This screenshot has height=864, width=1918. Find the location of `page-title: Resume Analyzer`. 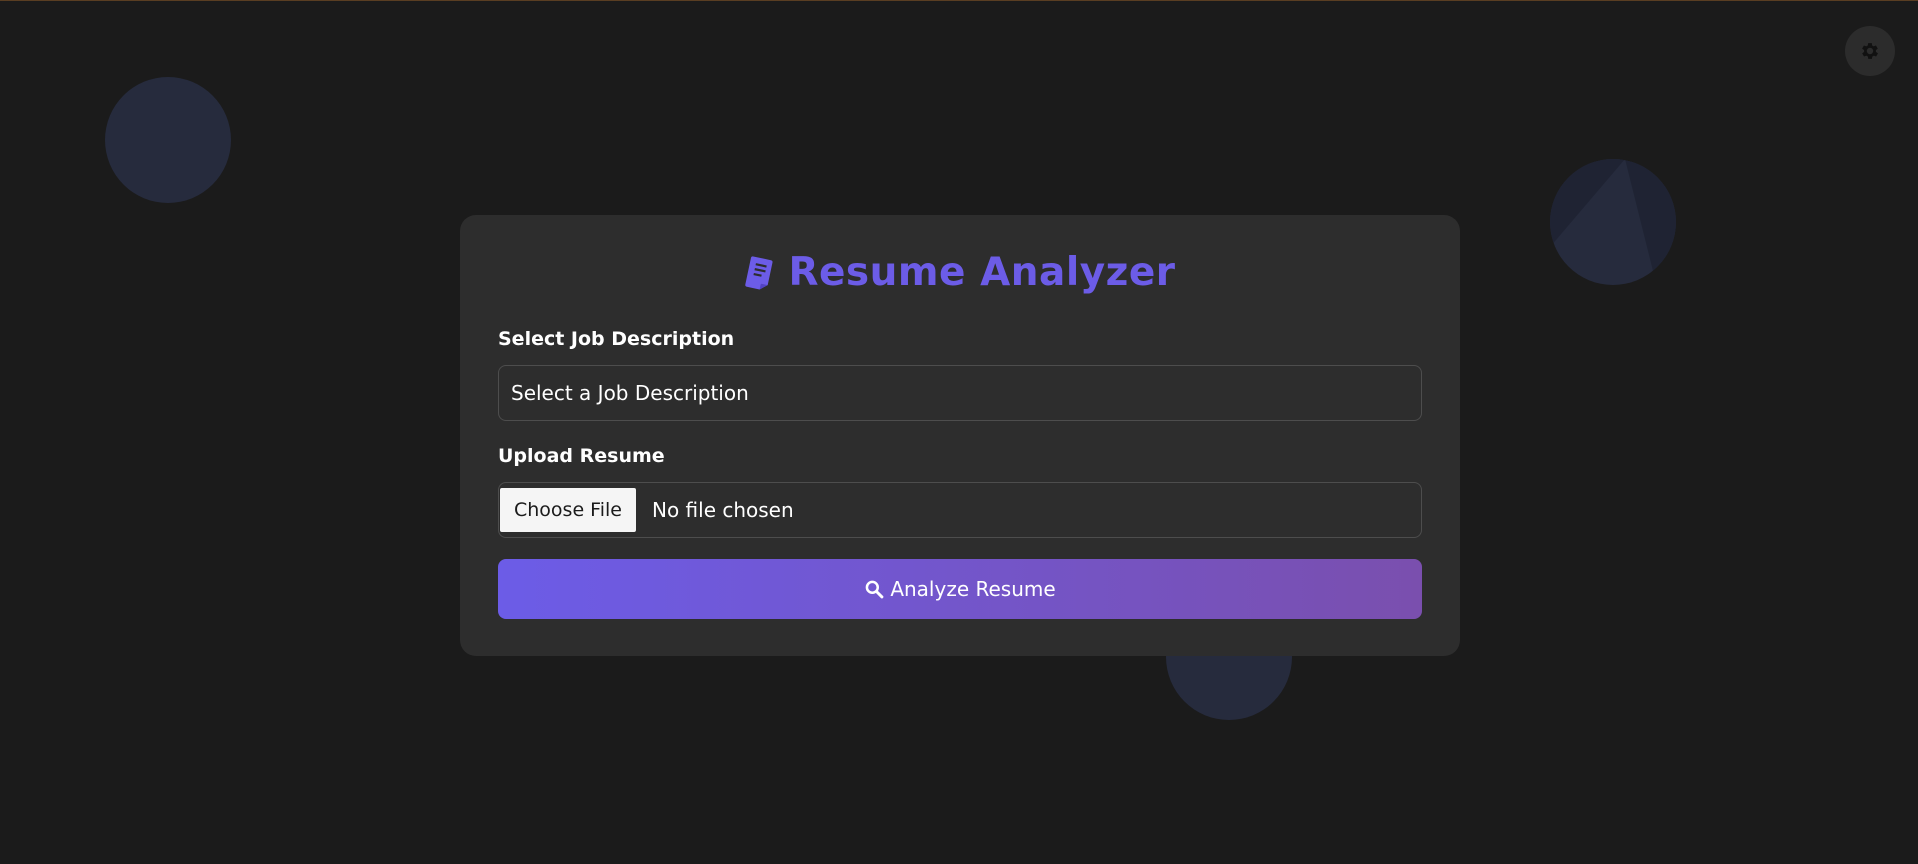

page-title: Resume Analyzer is located at coordinates (960, 272).